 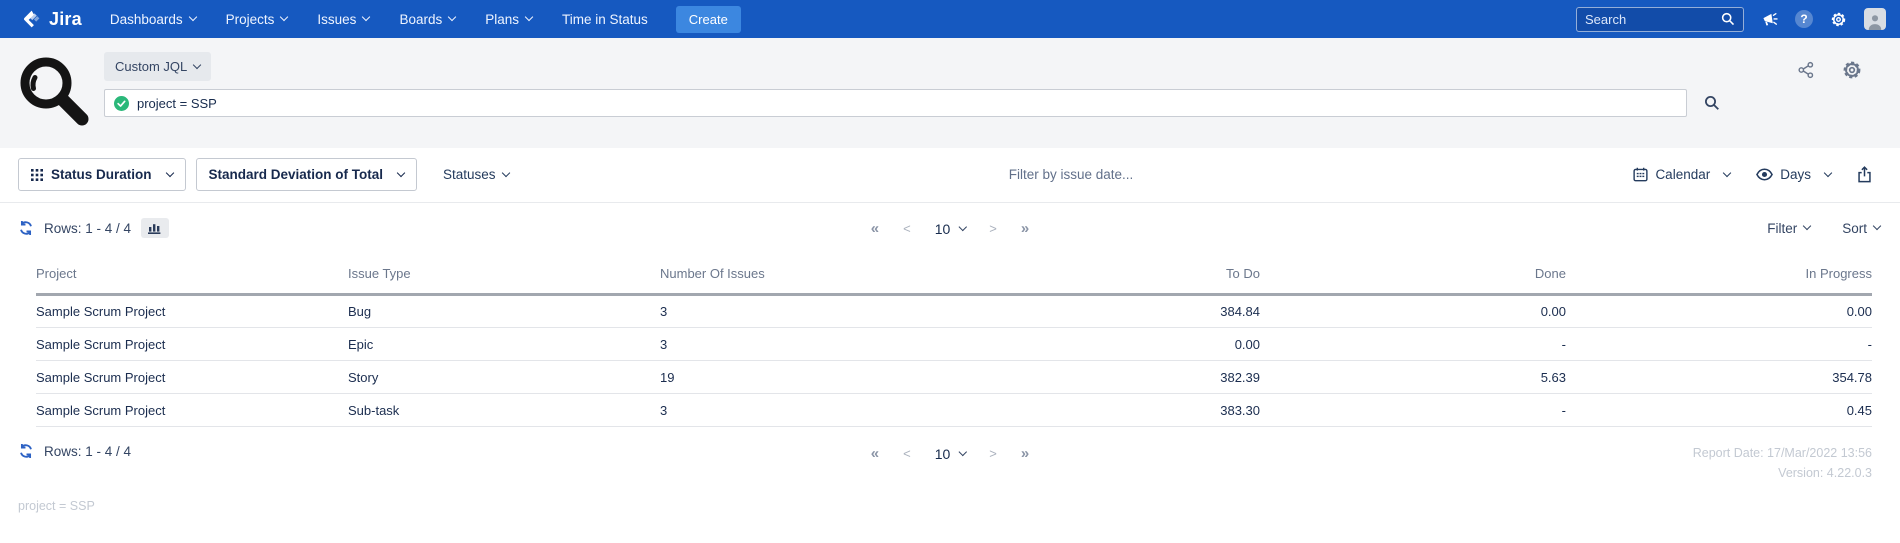 I want to click on jql-echo-label: project = SSP, so click(x=56, y=506).